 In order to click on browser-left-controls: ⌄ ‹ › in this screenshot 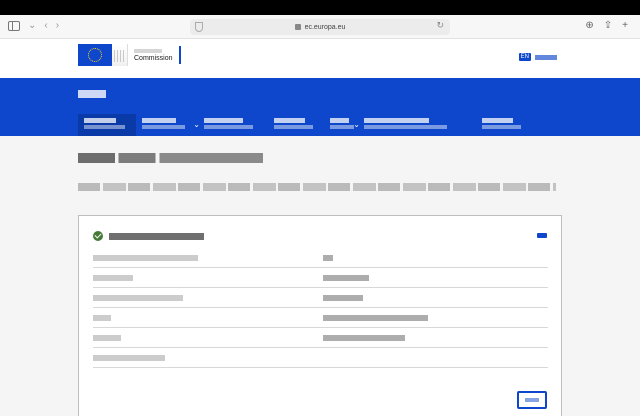, I will do `click(33, 26)`.